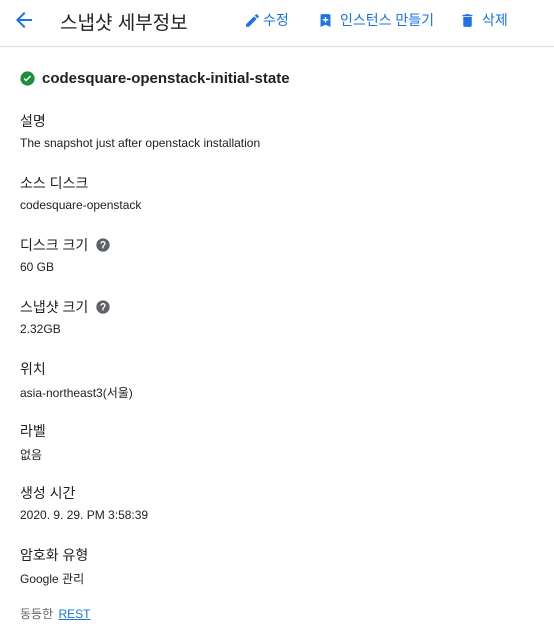  I want to click on disk-size-label-row: 디스크 크기, so click(65, 245).